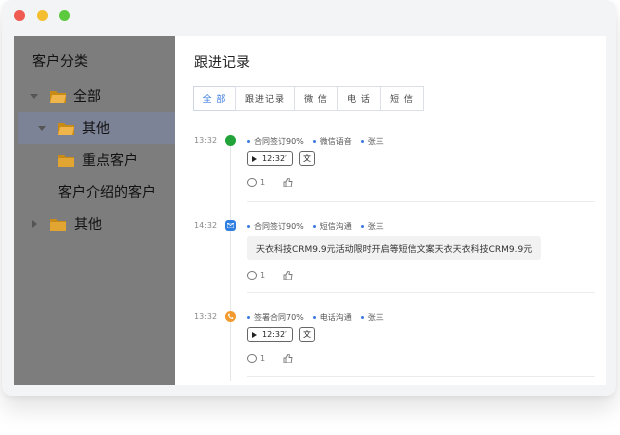 Image resolution: width=620 pixels, height=435 pixels. What do you see at coordinates (222, 63) in the screenshot?
I see `page-title: 跟进记录` at bounding box center [222, 63].